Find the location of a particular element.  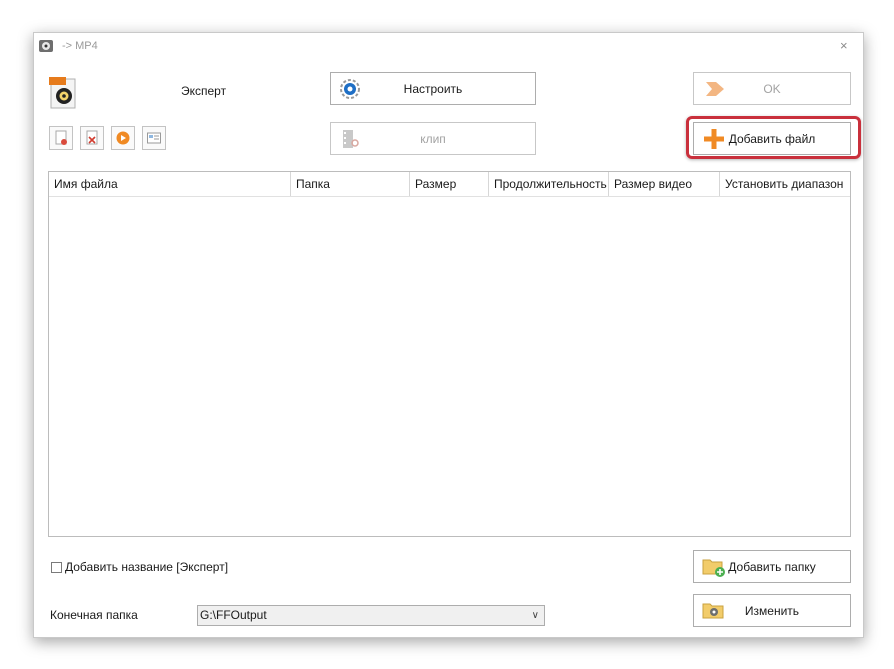

add-folder-button: Добавить папку is located at coordinates (772, 566).